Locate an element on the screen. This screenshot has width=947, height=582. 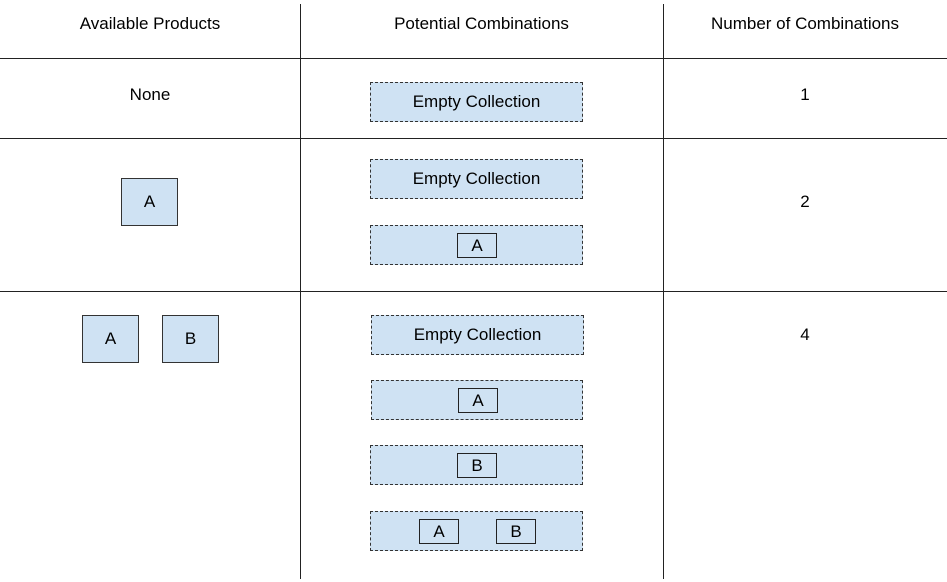
header-number-of-combinations: Number of Combinations is located at coordinates (805, 23).